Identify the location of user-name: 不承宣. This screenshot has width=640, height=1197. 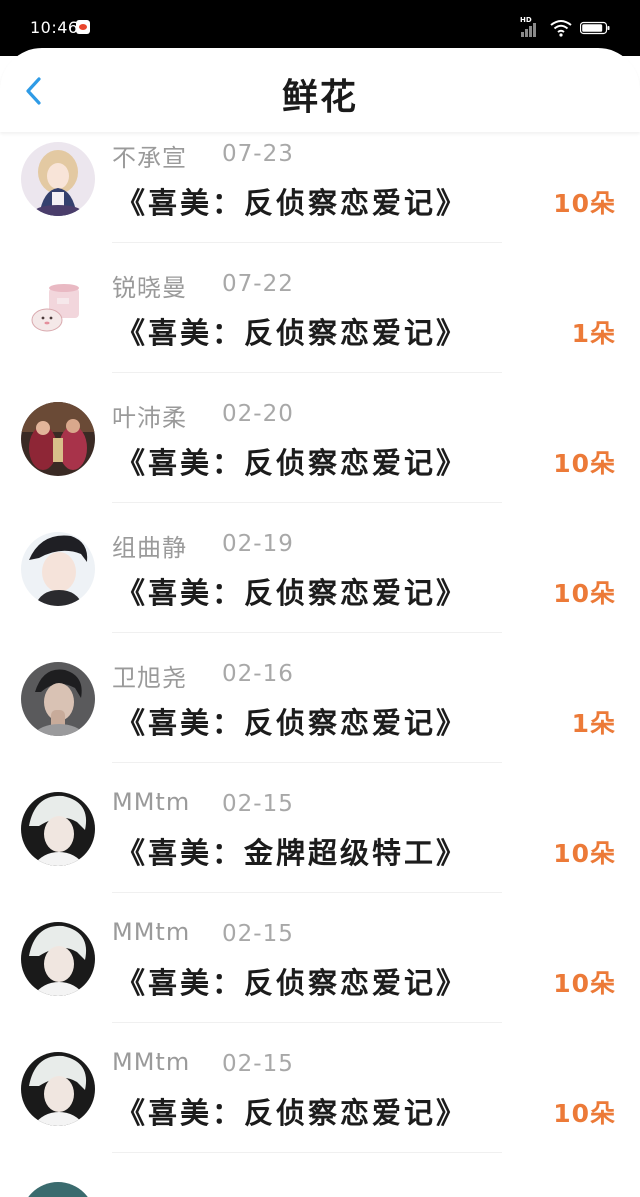
(149, 158).